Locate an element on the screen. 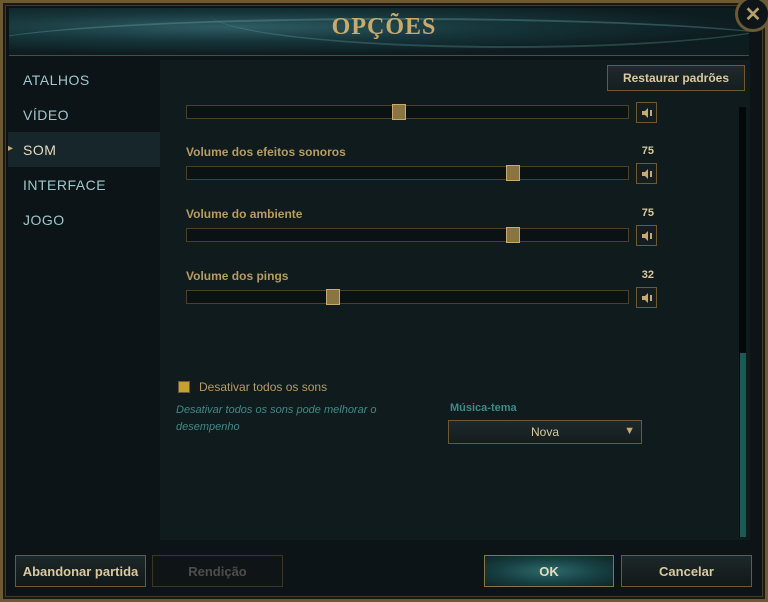 The width and height of the screenshot is (768, 602). nav-item-label: INTERFACE is located at coordinates (65, 184).